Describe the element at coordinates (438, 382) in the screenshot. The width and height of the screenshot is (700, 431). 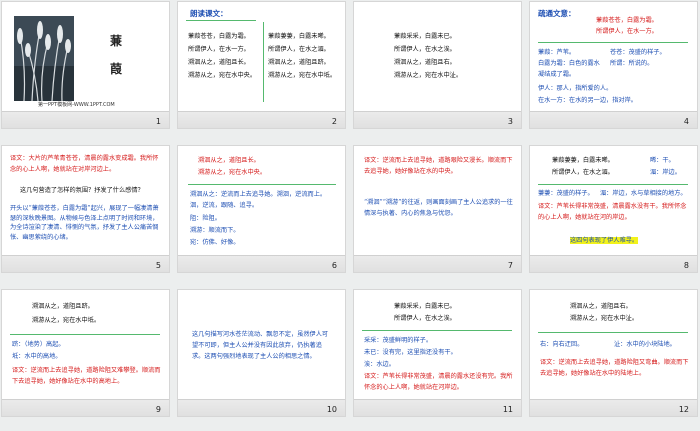
I see `translation-text: 译文：芦苇长得非常茂盛，清晨的露水还没有完。我所怀念的心上人啊，她就站在河岸边。` at that location.